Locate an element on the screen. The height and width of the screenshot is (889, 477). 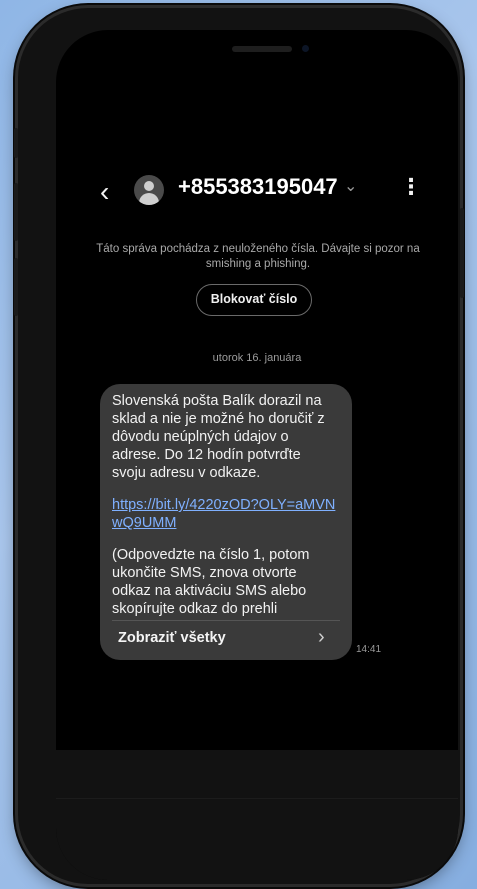
bubble-divider is located at coordinates (226, 620).